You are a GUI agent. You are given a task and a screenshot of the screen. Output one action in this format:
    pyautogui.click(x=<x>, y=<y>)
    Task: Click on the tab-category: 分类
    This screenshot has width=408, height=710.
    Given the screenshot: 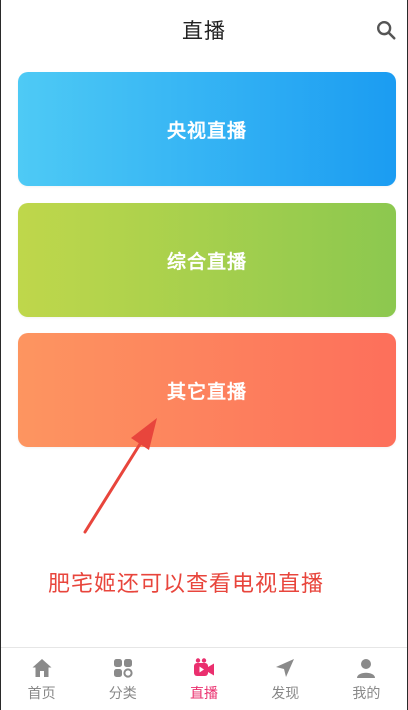 What is the action you would take?
    pyautogui.click(x=122, y=679)
    